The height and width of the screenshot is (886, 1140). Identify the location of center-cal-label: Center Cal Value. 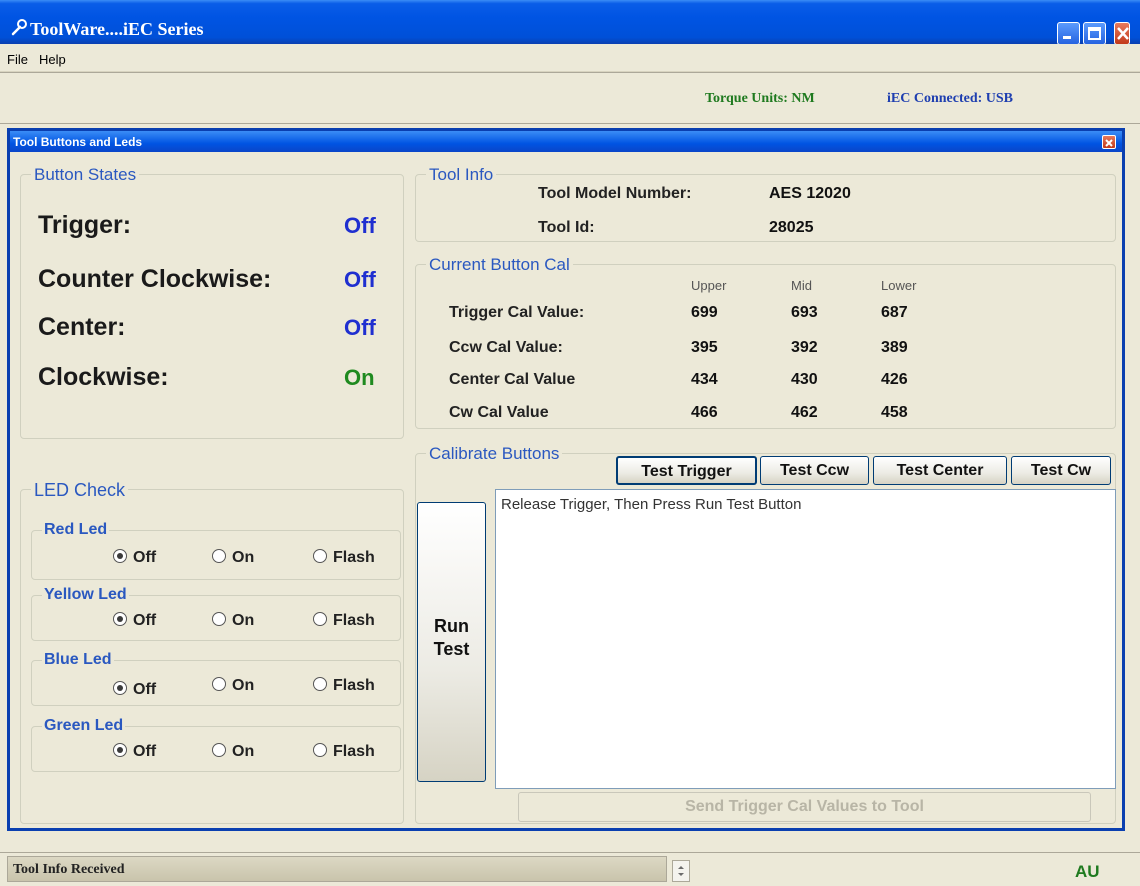
(512, 379).